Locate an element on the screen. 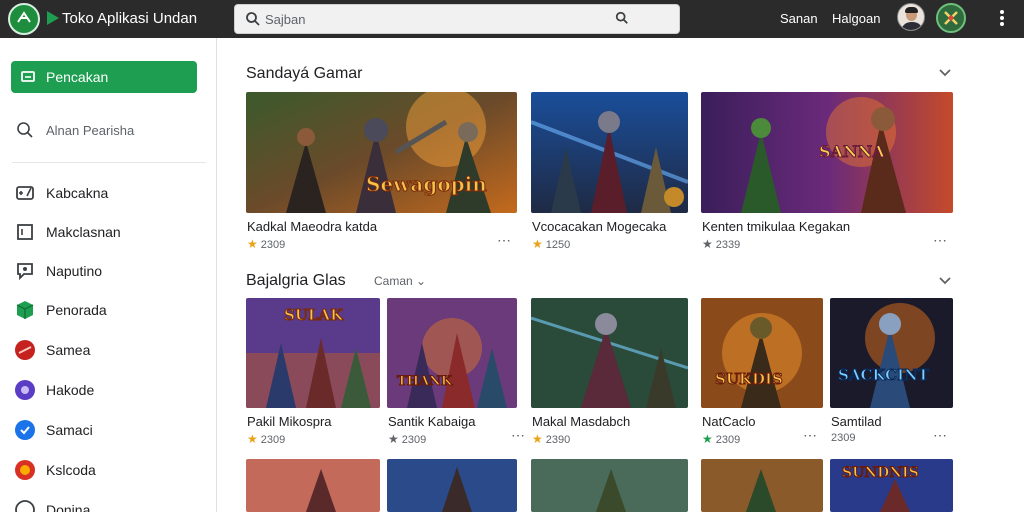  sidebar-item-5: Samea is located at coordinates (108, 350).